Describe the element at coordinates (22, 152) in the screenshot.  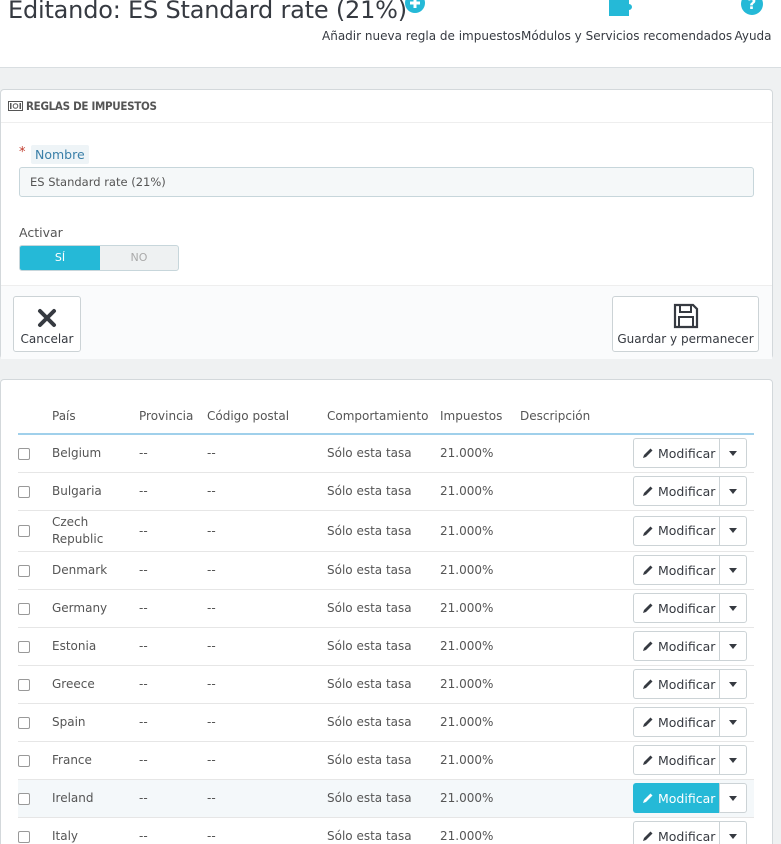
I see `required-indicator: *` at that location.